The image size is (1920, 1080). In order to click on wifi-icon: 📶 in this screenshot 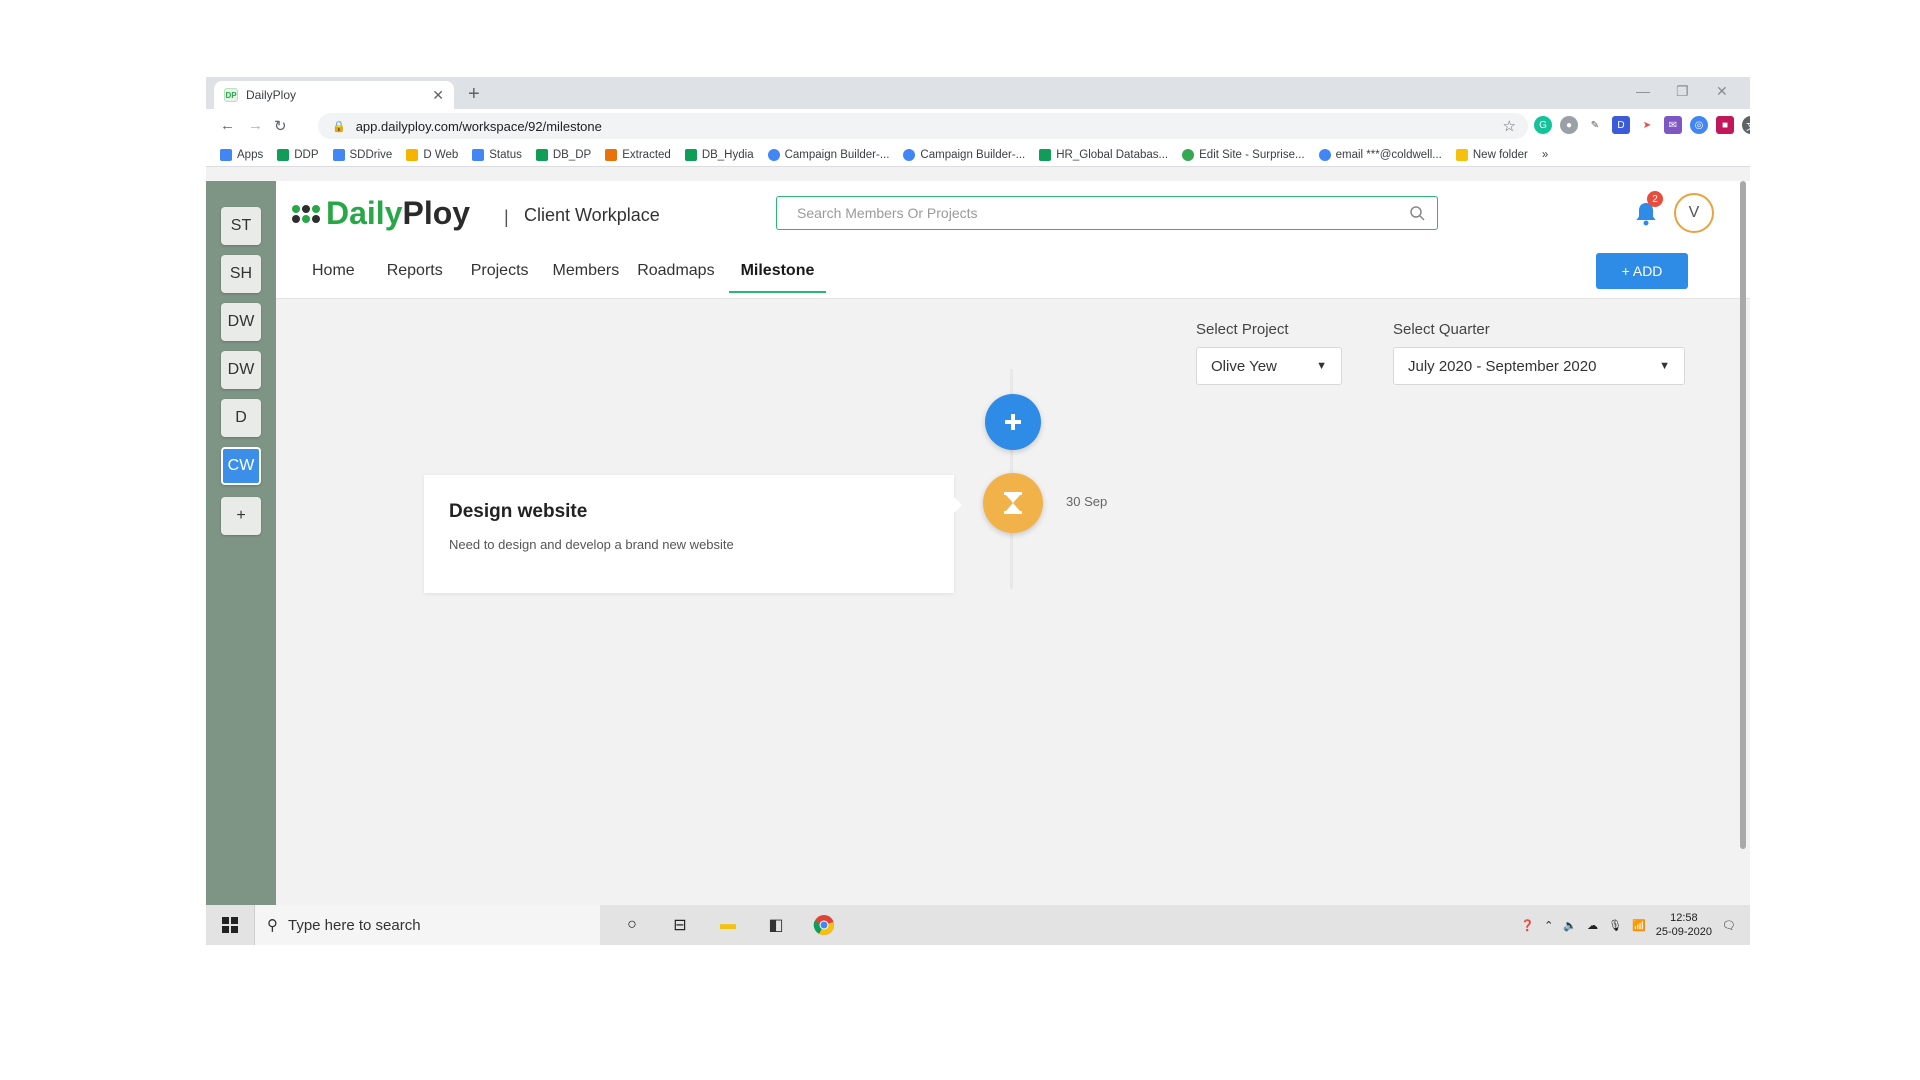, I will do `click(1639, 925)`.